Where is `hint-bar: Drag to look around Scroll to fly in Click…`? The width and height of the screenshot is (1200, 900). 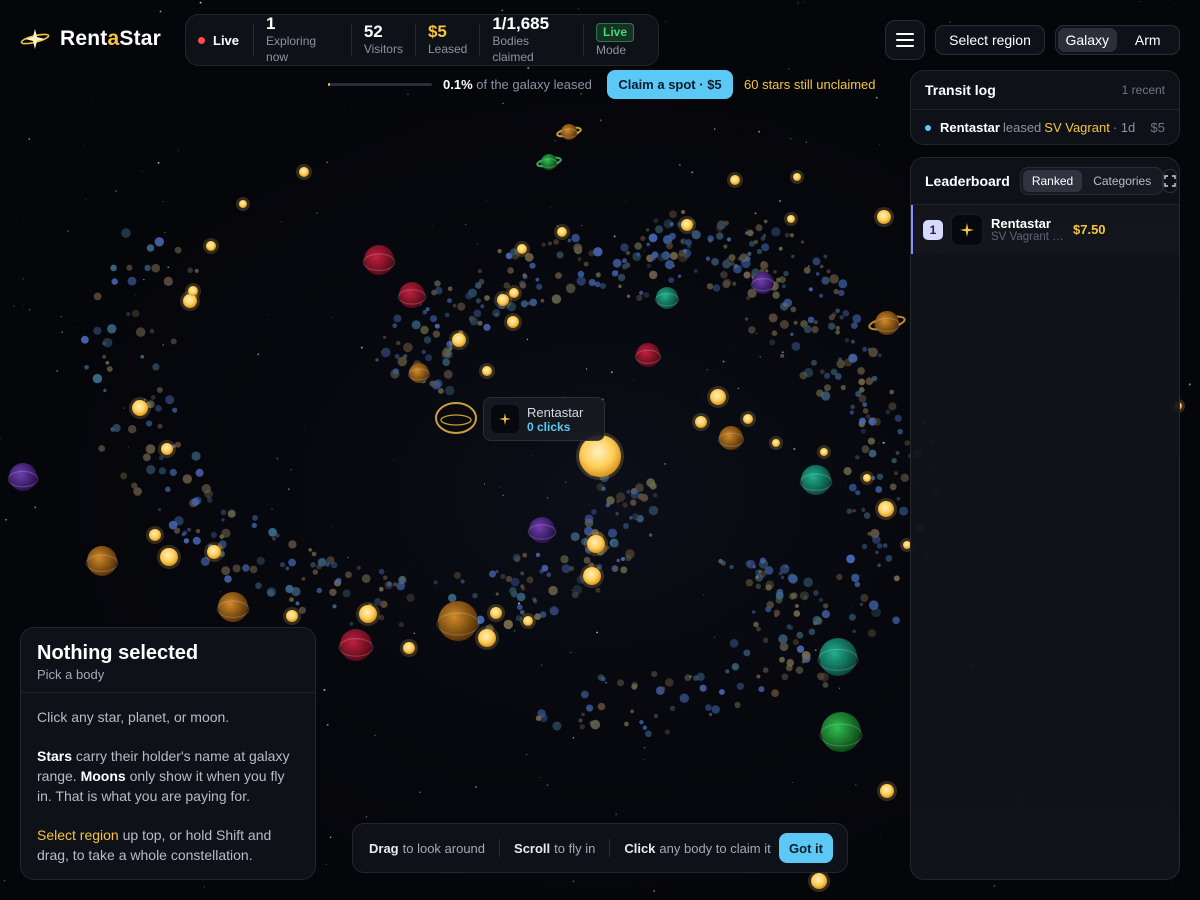
hint-bar: Drag to look around Scroll to fly in Click… is located at coordinates (600, 848).